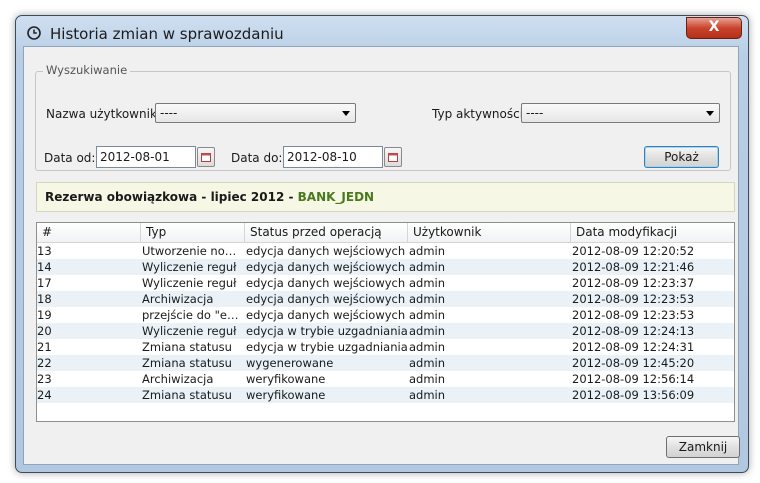 The width and height of the screenshot is (760, 483). What do you see at coordinates (333, 157) in the screenshot?
I see `date-to-input: 2012-08-10` at bounding box center [333, 157].